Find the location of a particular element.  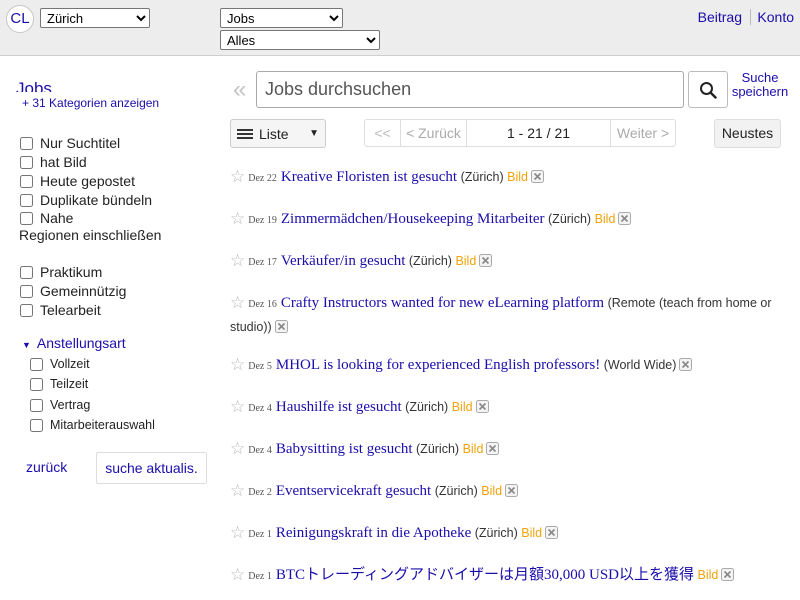

pagination: << < Zurück 1 - 21 / 21 Weiter > is located at coordinates (520, 133).